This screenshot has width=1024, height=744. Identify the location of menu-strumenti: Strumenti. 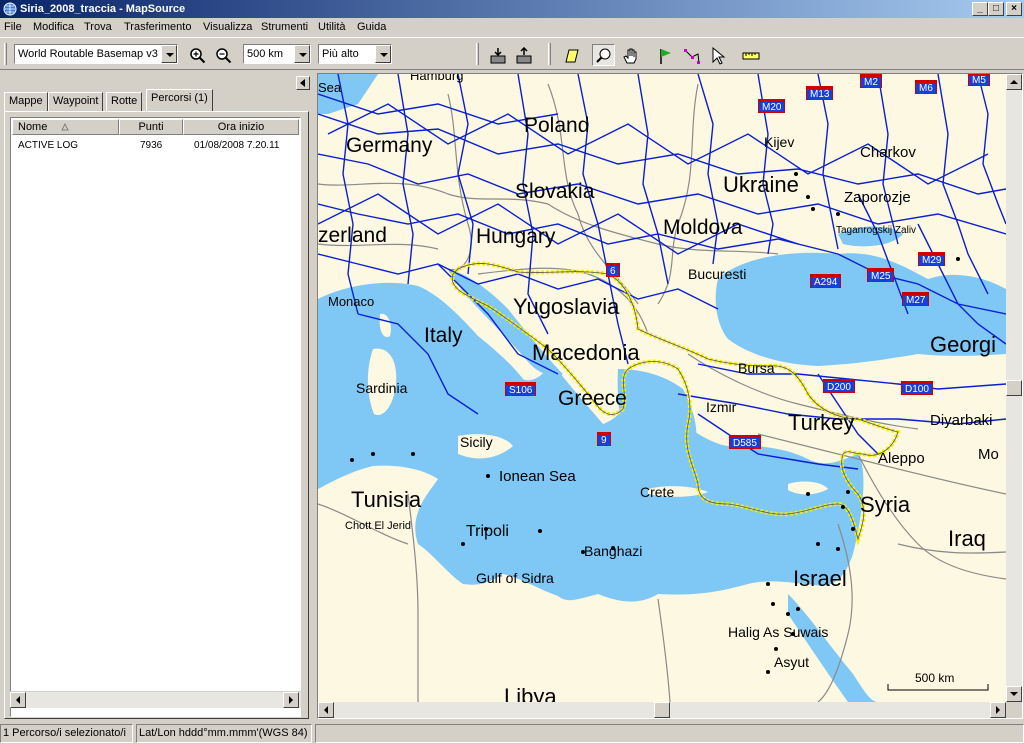
(284, 27).